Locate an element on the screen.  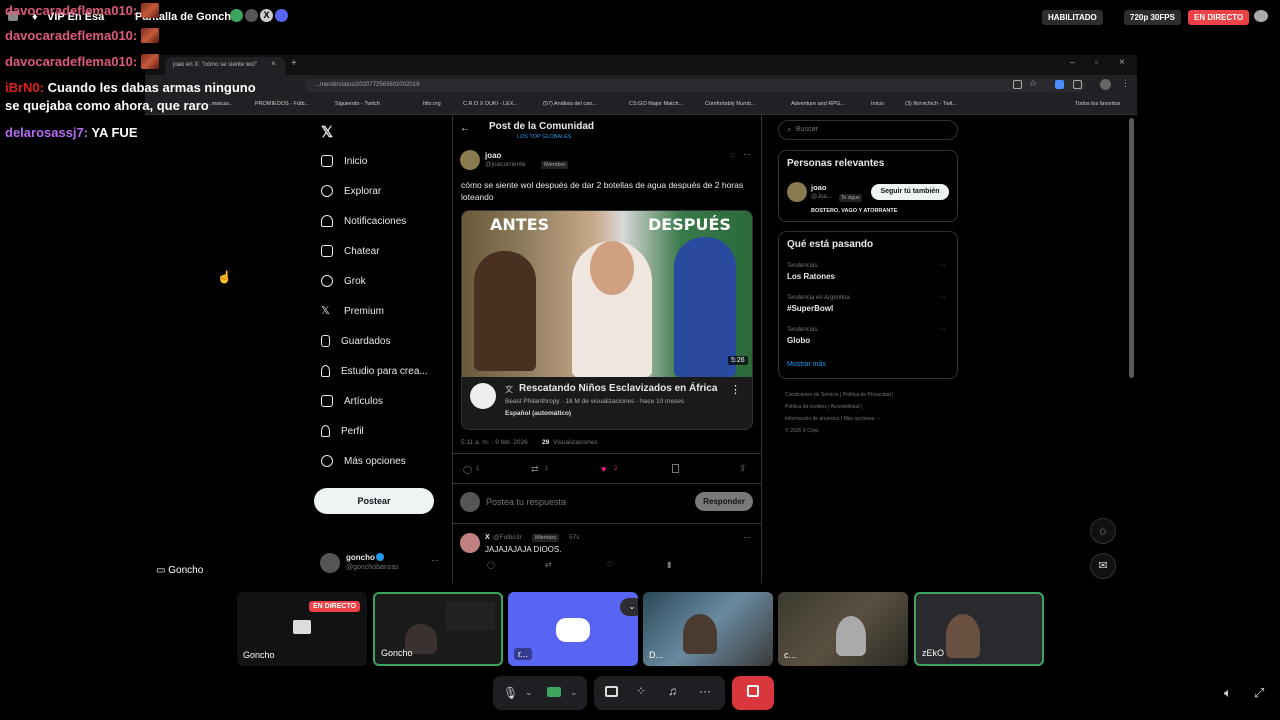
reply-repost-icon: ⇄ is located at coordinates (548, 564).